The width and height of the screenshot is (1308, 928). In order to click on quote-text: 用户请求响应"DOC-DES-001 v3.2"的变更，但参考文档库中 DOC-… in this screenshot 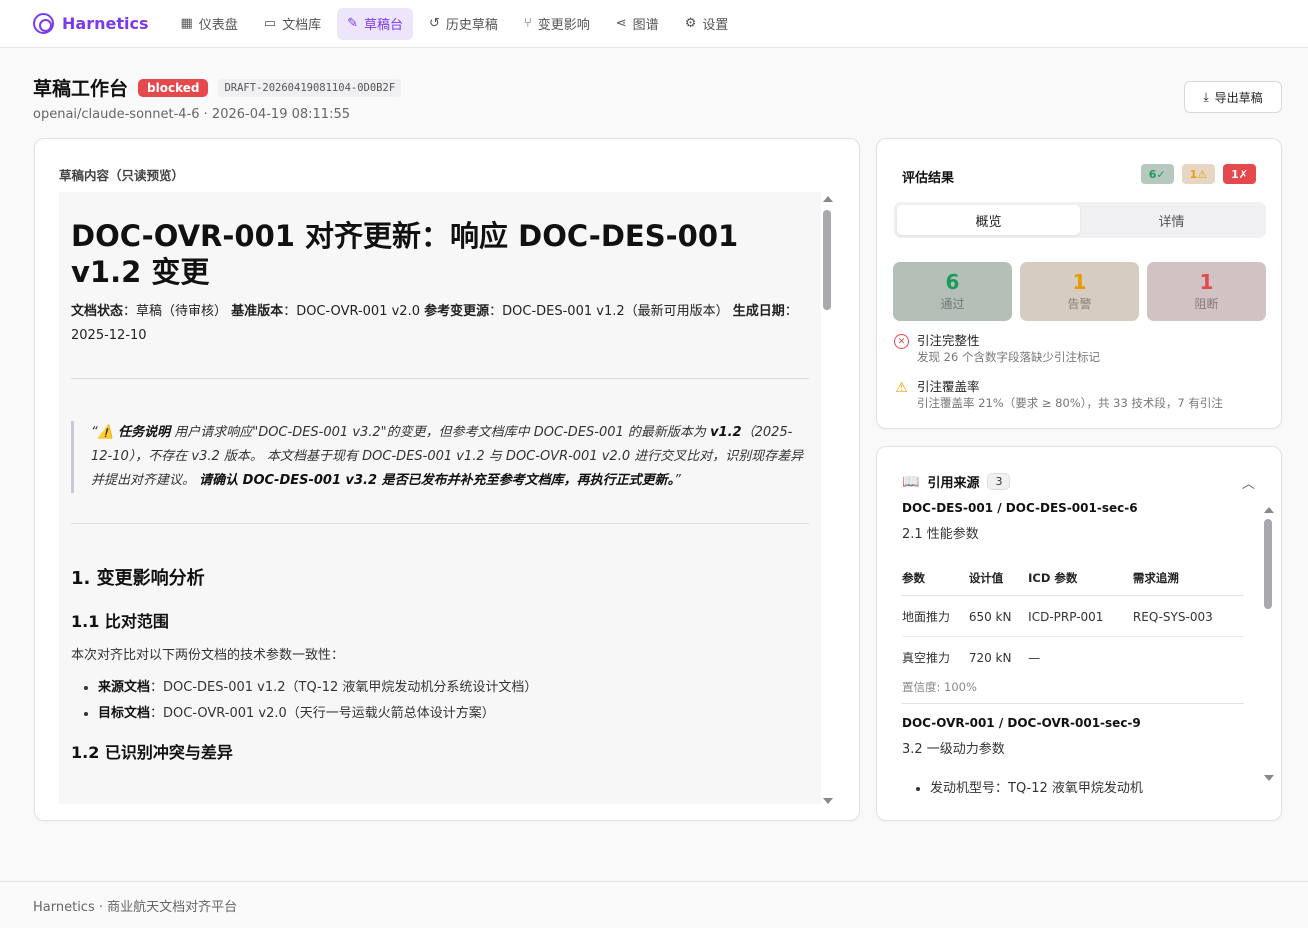, I will do `click(440, 432)`.